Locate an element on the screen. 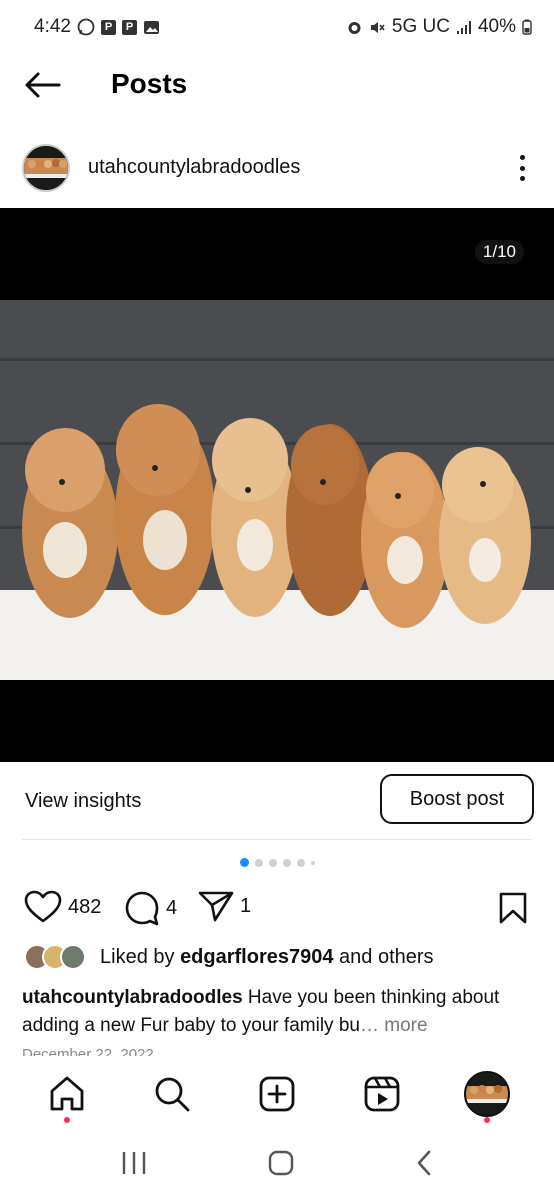  save-button is located at coordinates (513, 910).